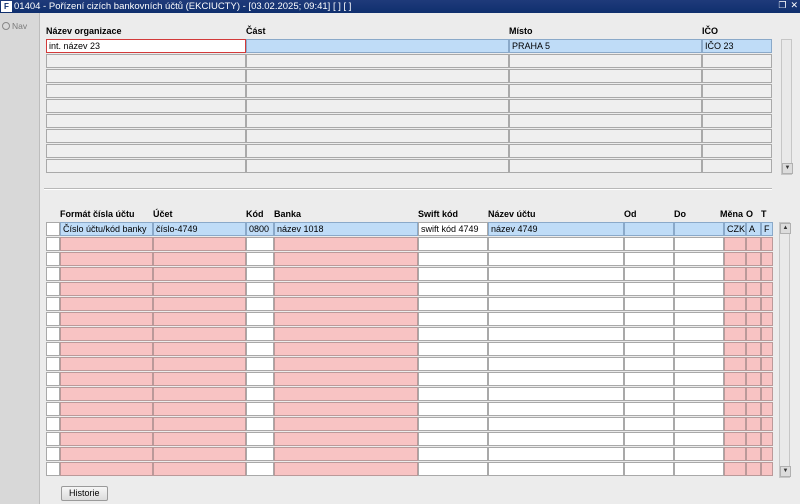  I want to click on account-cell-mena: CZK, so click(735, 229).